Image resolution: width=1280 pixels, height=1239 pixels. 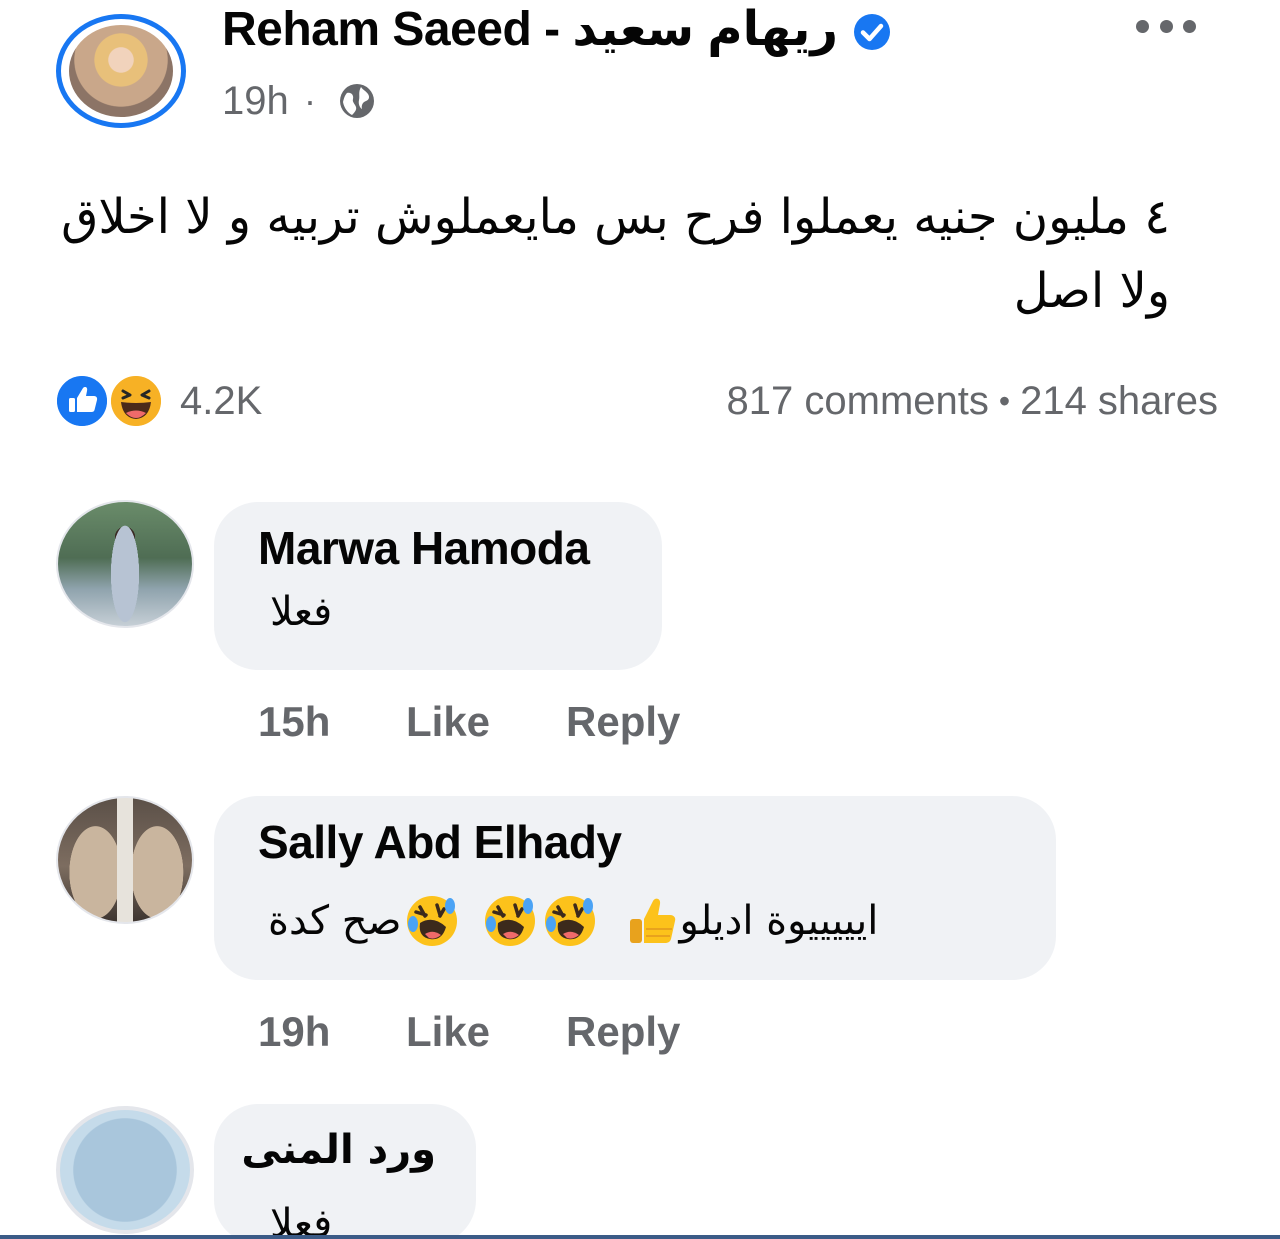 I want to click on verified-badge-icon, so click(x=872, y=32).